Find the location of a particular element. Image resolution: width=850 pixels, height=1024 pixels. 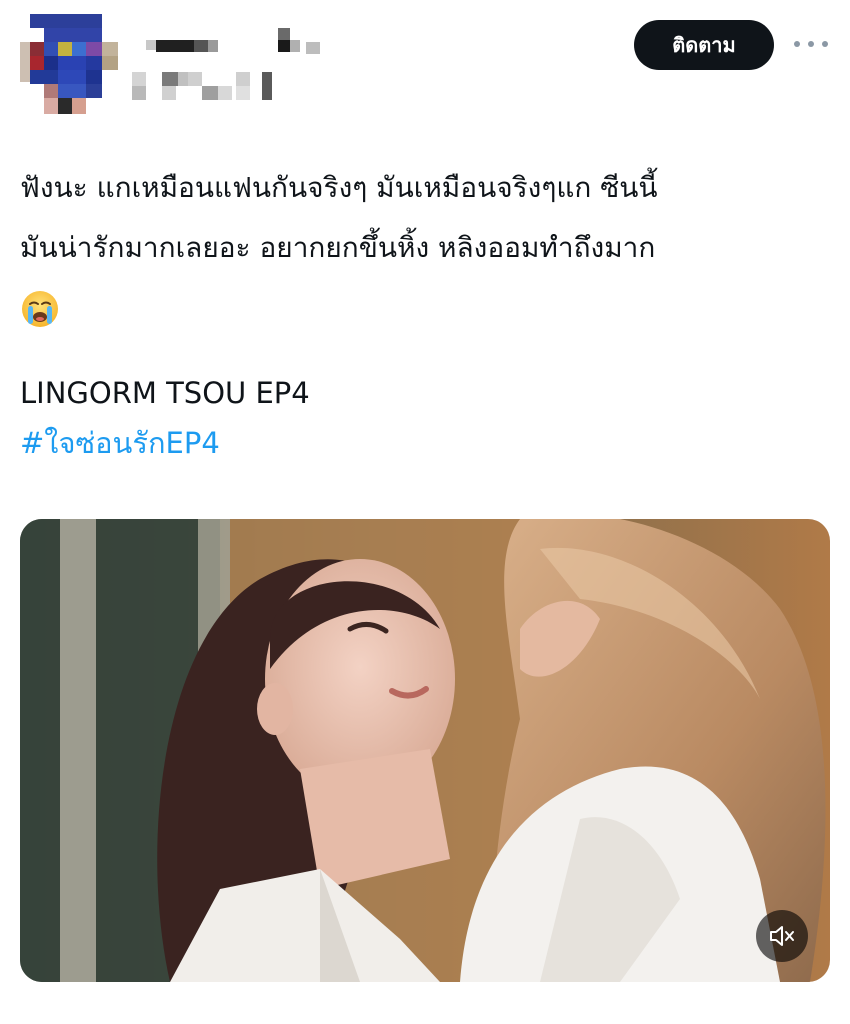

avatar is located at coordinates (69, 64).